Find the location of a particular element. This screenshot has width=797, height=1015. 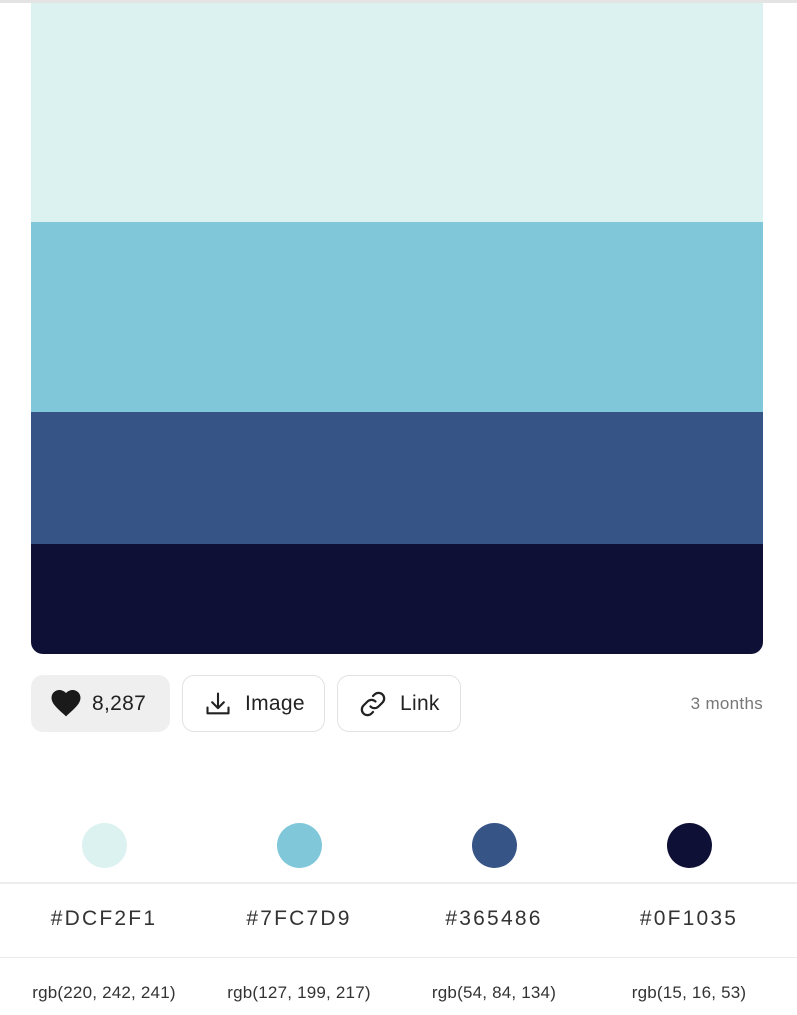

rgb-code-2: rgb(127, 199, 217) is located at coordinates (299, 993).